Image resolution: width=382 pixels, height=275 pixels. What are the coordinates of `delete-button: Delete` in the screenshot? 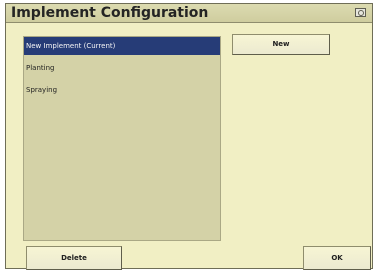 It's located at (74, 258).